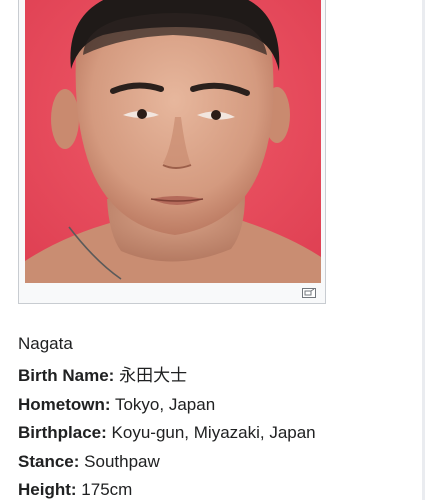  What do you see at coordinates (165, 404) in the screenshot?
I see `infobox-value: Tokyo, Japan` at bounding box center [165, 404].